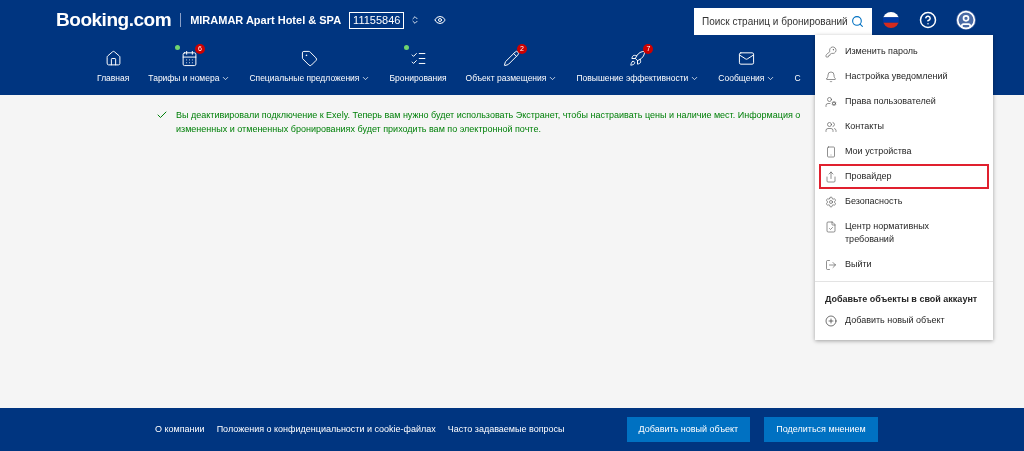 This screenshot has height=451, width=1024. Describe the element at coordinates (966, 20) in the screenshot. I see `account-icon` at that location.